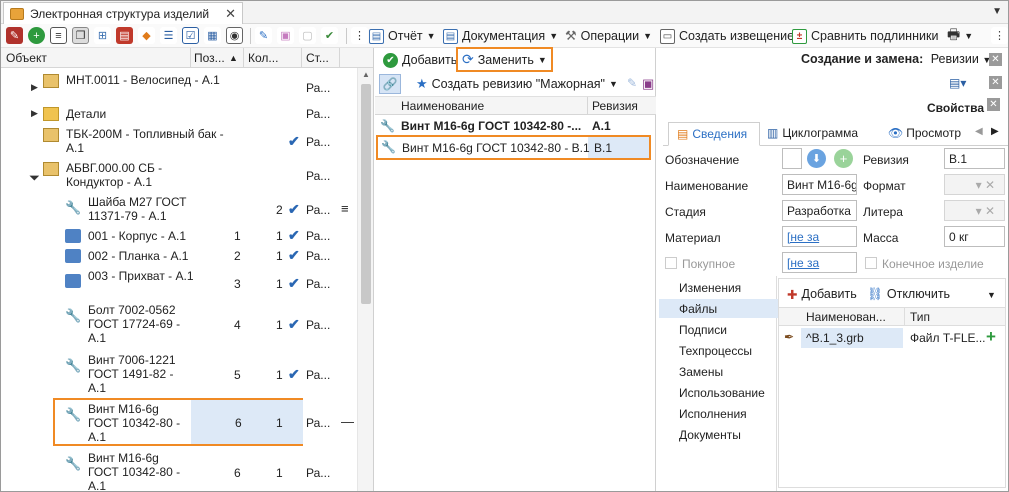 The image size is (1009, 492). I want to click on collapse-arrow-icon: ◢, so click(34, 175).